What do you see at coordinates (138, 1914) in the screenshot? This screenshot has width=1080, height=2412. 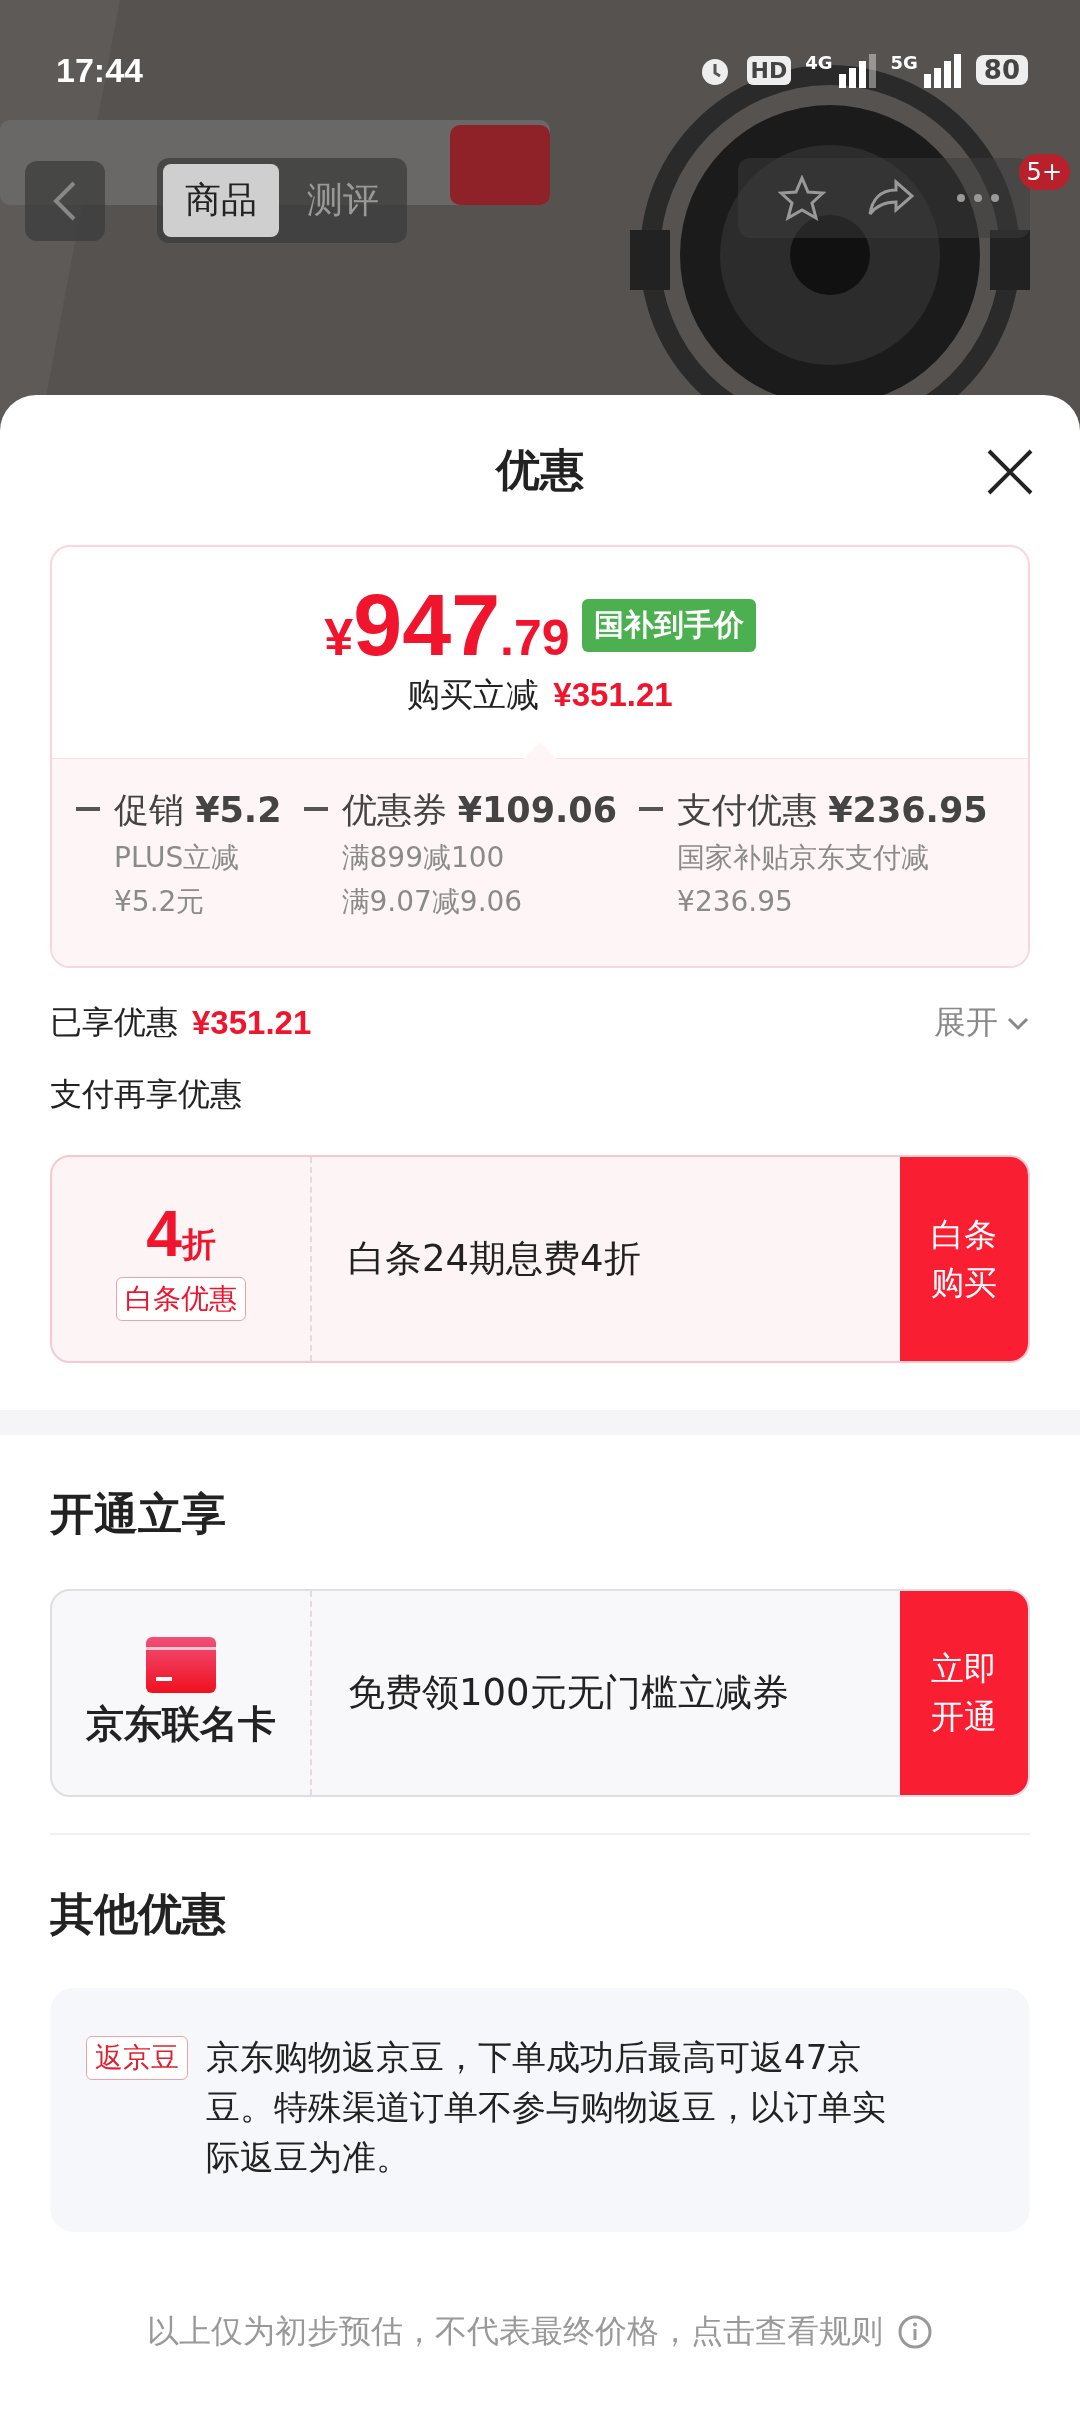 I see `section-title: 其他优惠` at bounding box center [138, 1914].